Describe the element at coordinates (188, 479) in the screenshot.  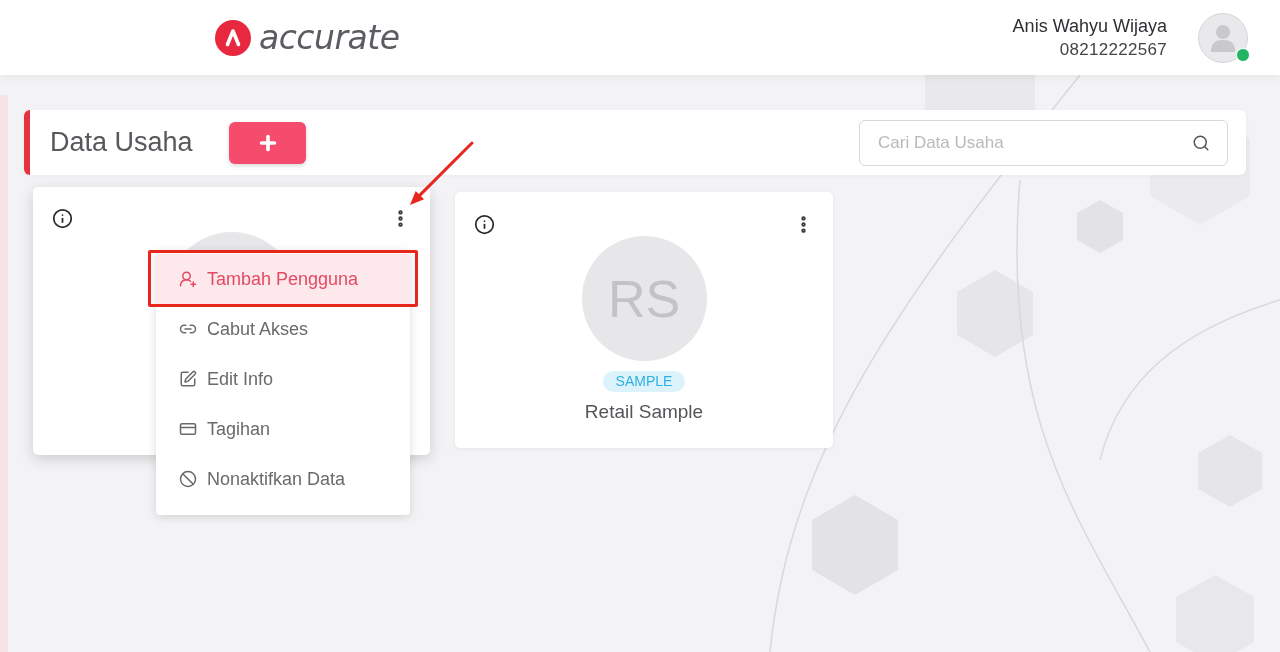
I see `prohibition-icon` at that location.